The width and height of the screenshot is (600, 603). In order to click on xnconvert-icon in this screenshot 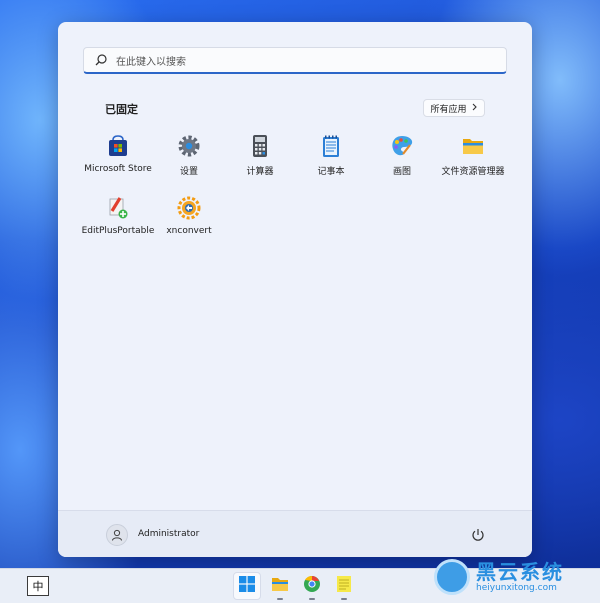, I will do `click(189, 208)`.